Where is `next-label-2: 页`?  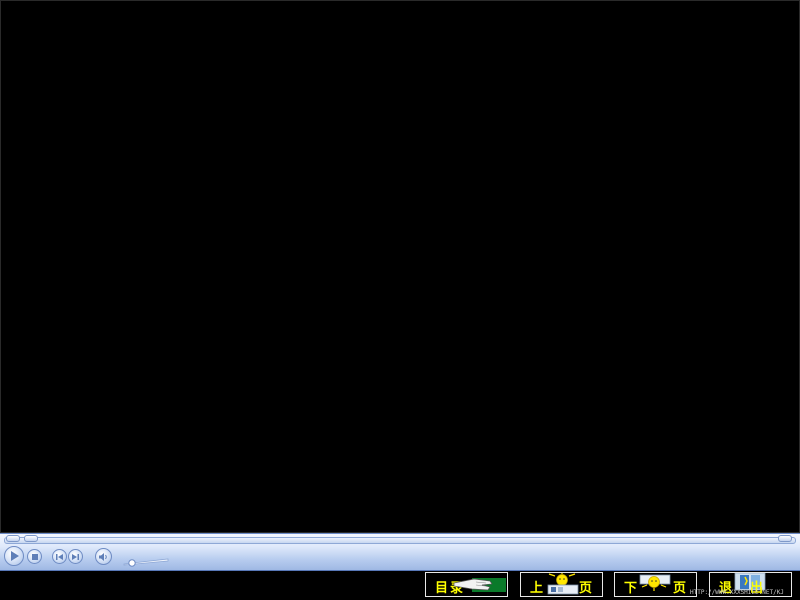 next-label-2: 页 is located at coordinates (680, 588).